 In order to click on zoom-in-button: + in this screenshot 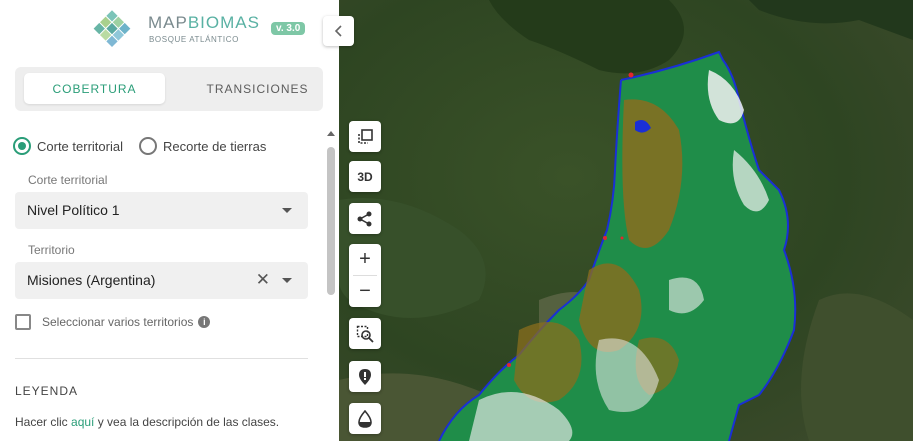, I will do `click(365, 259)`.